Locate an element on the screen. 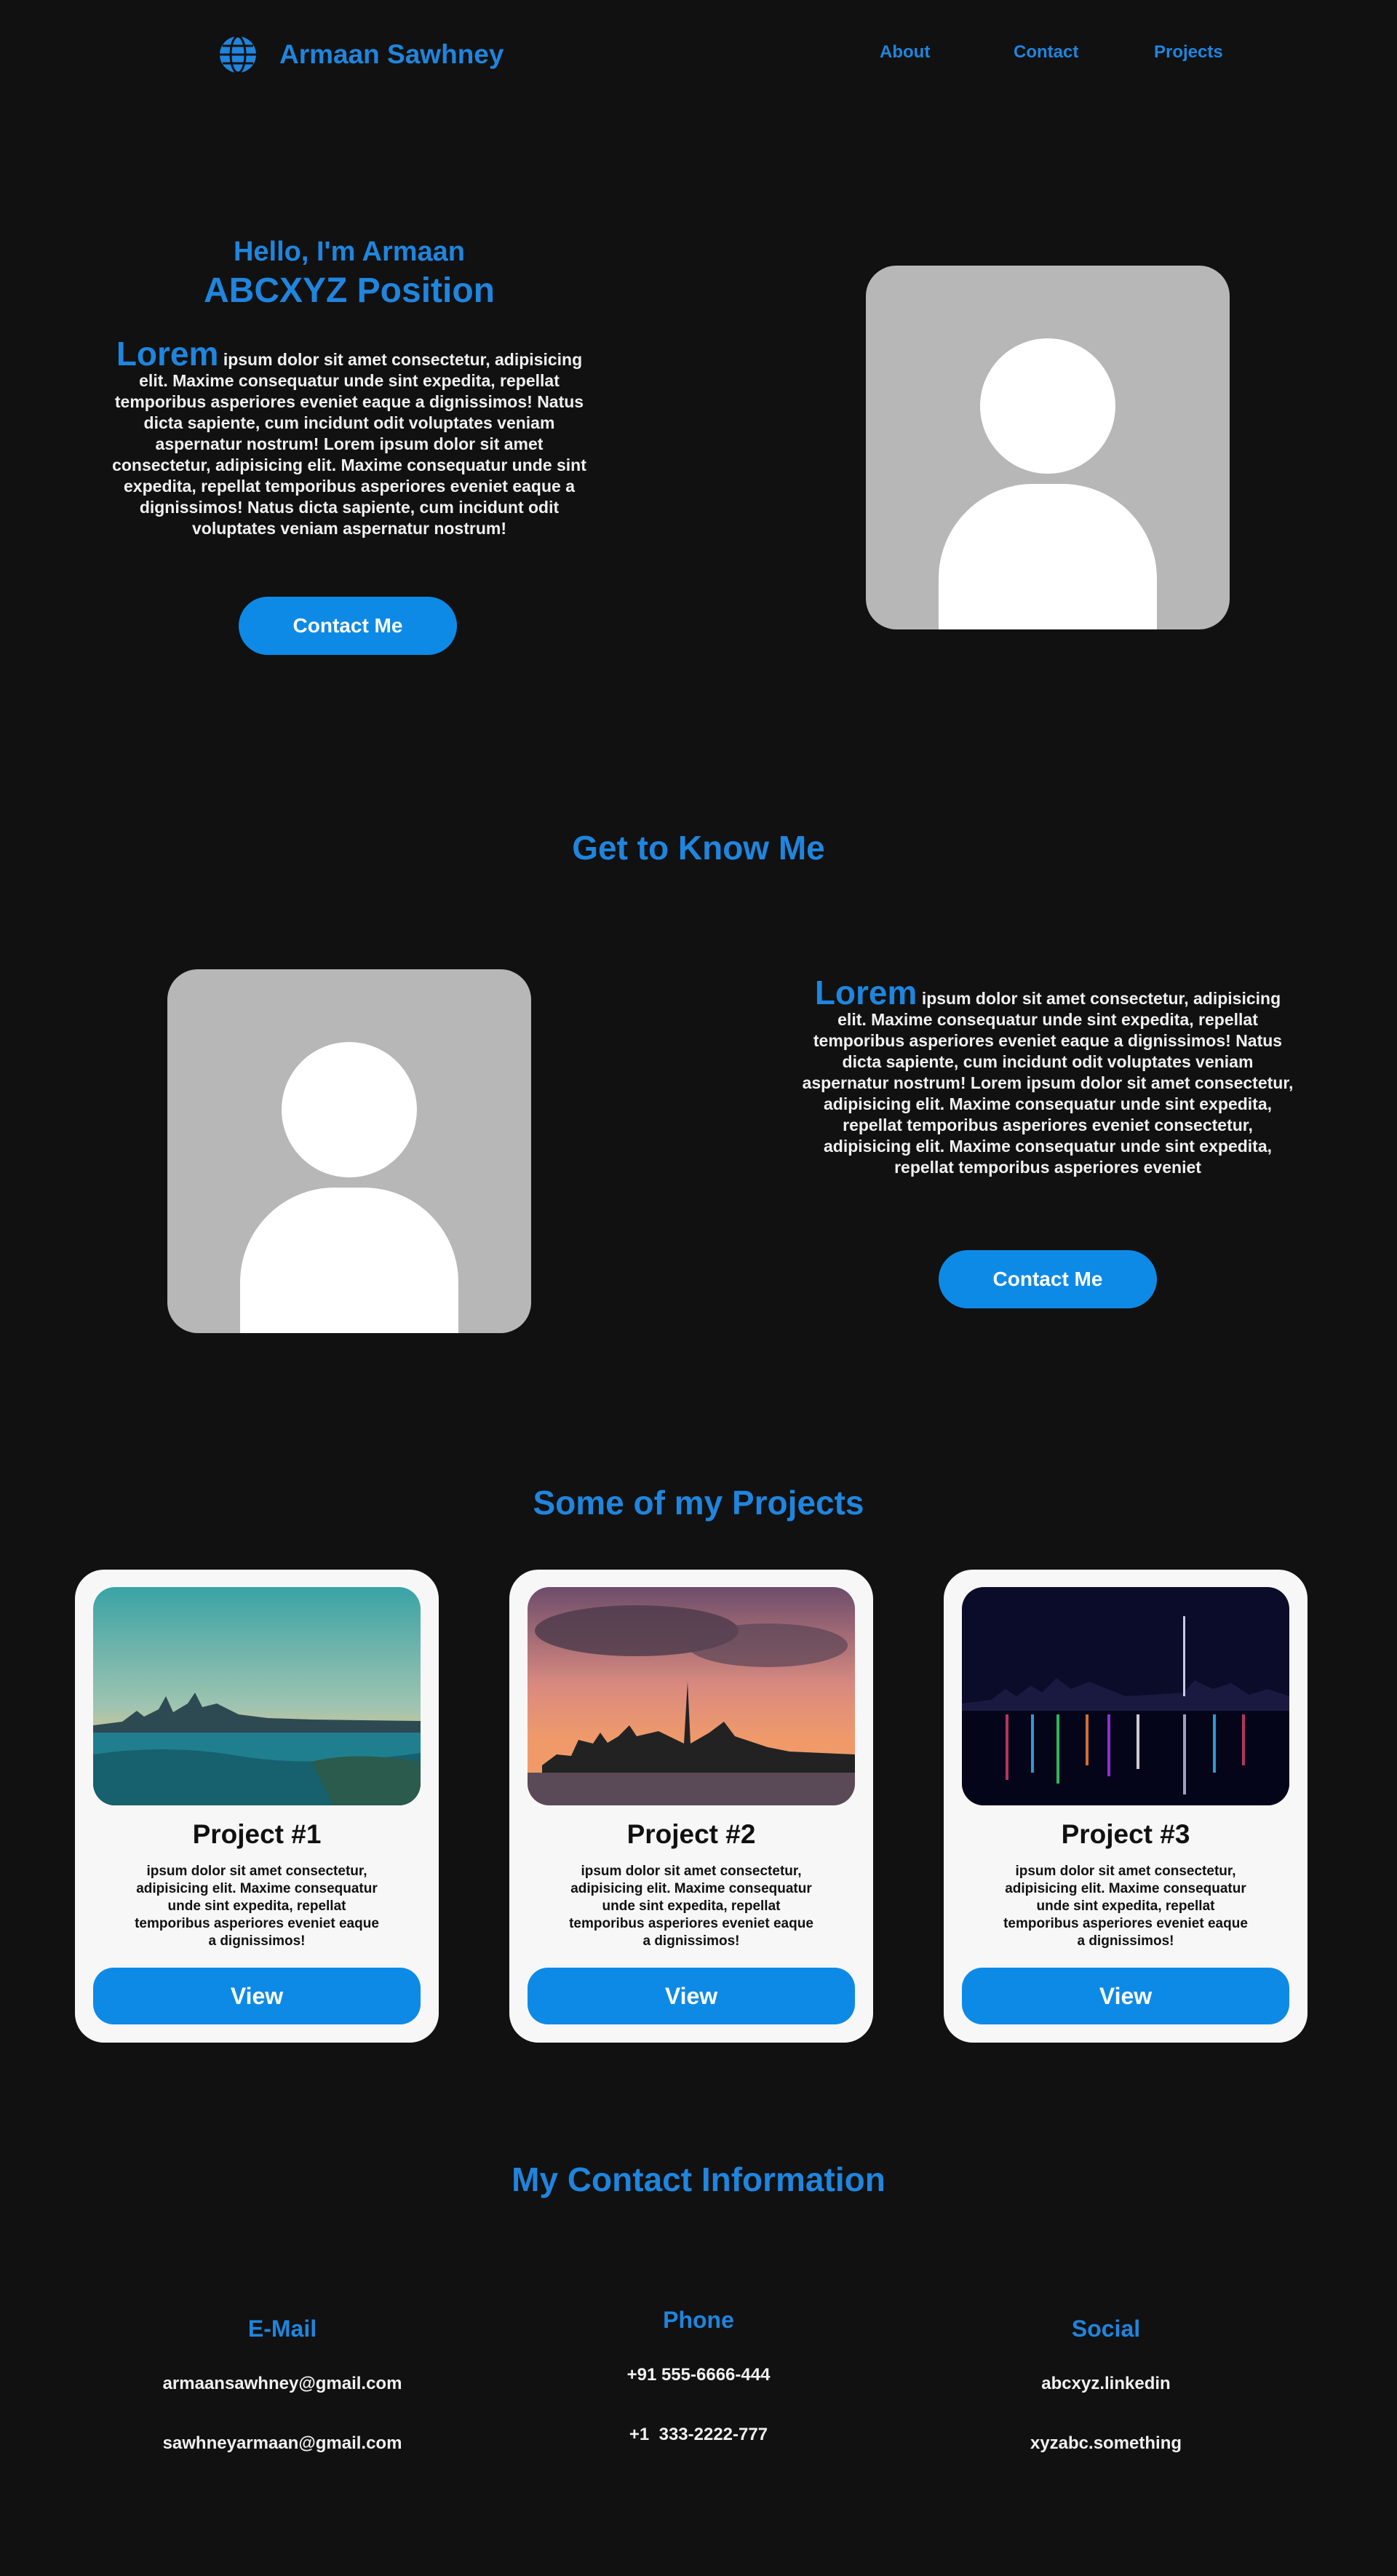  top-navigation: Armaan Sawhney About Contact Projects is located at coordinates (699, 54).